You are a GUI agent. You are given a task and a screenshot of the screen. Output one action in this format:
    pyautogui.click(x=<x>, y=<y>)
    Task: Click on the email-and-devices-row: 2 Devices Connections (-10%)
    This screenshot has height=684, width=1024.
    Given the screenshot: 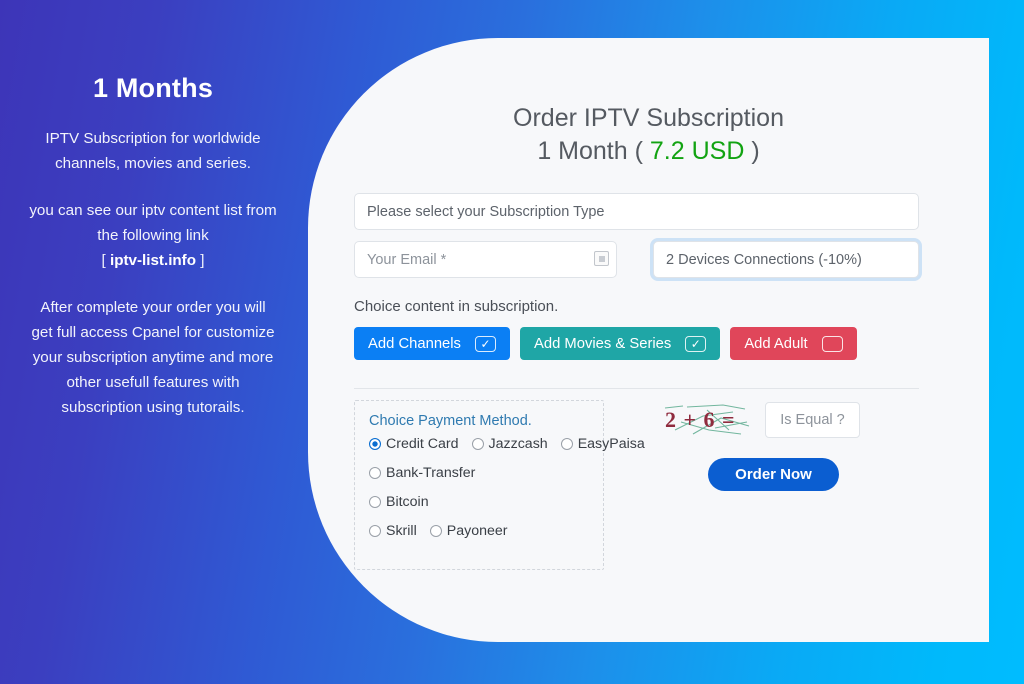 What is the action you would take?
    pyautogui.click(x=636, y=259)
    